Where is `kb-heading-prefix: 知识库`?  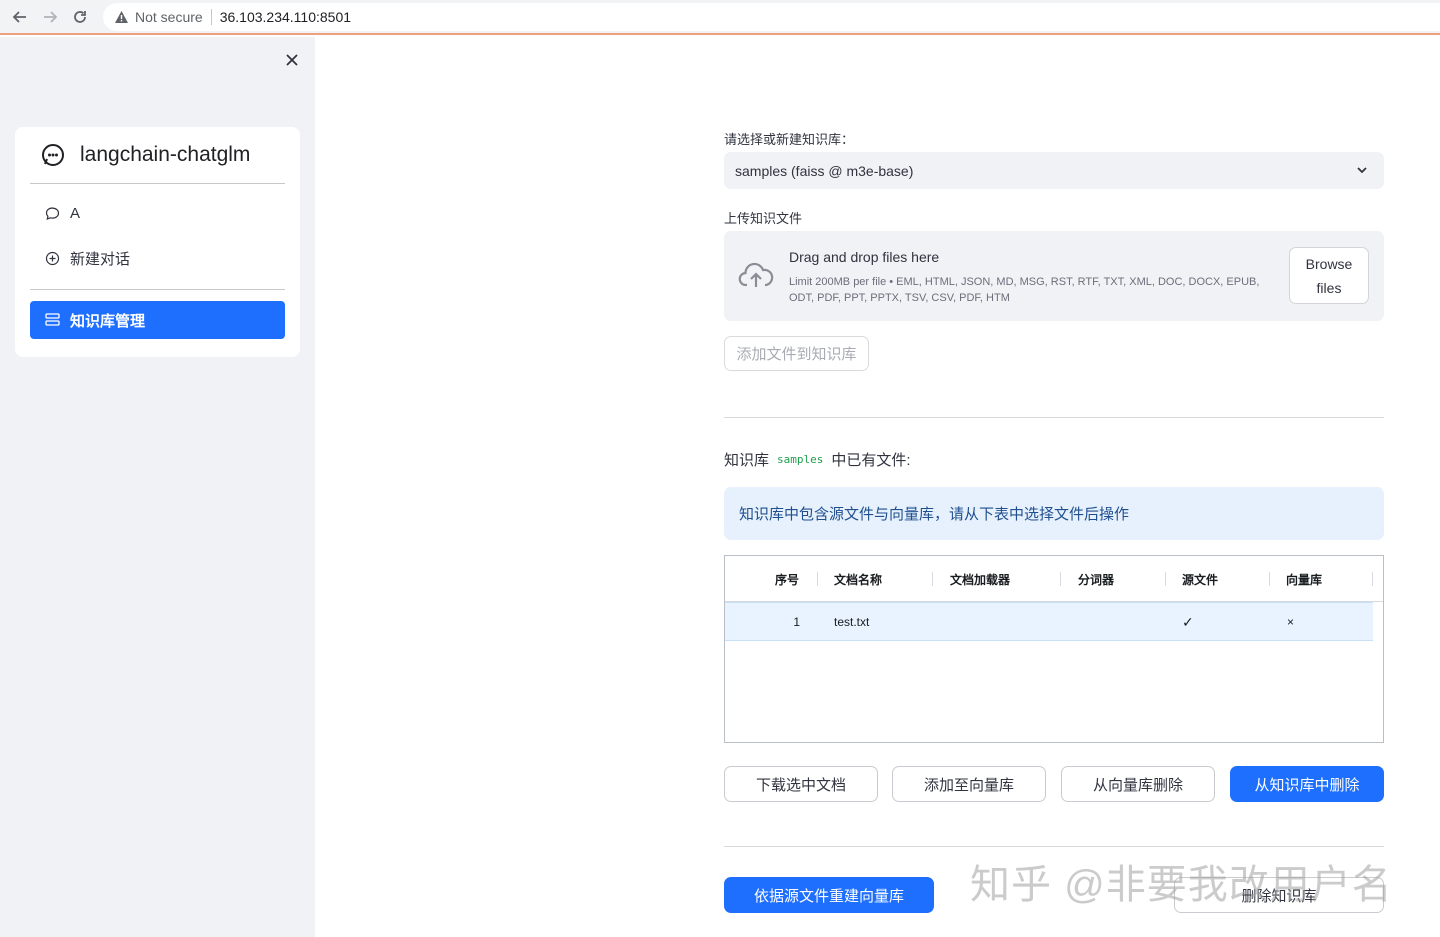
kb-heading-prefix: 知识库 is located at coordinates (747, 460).